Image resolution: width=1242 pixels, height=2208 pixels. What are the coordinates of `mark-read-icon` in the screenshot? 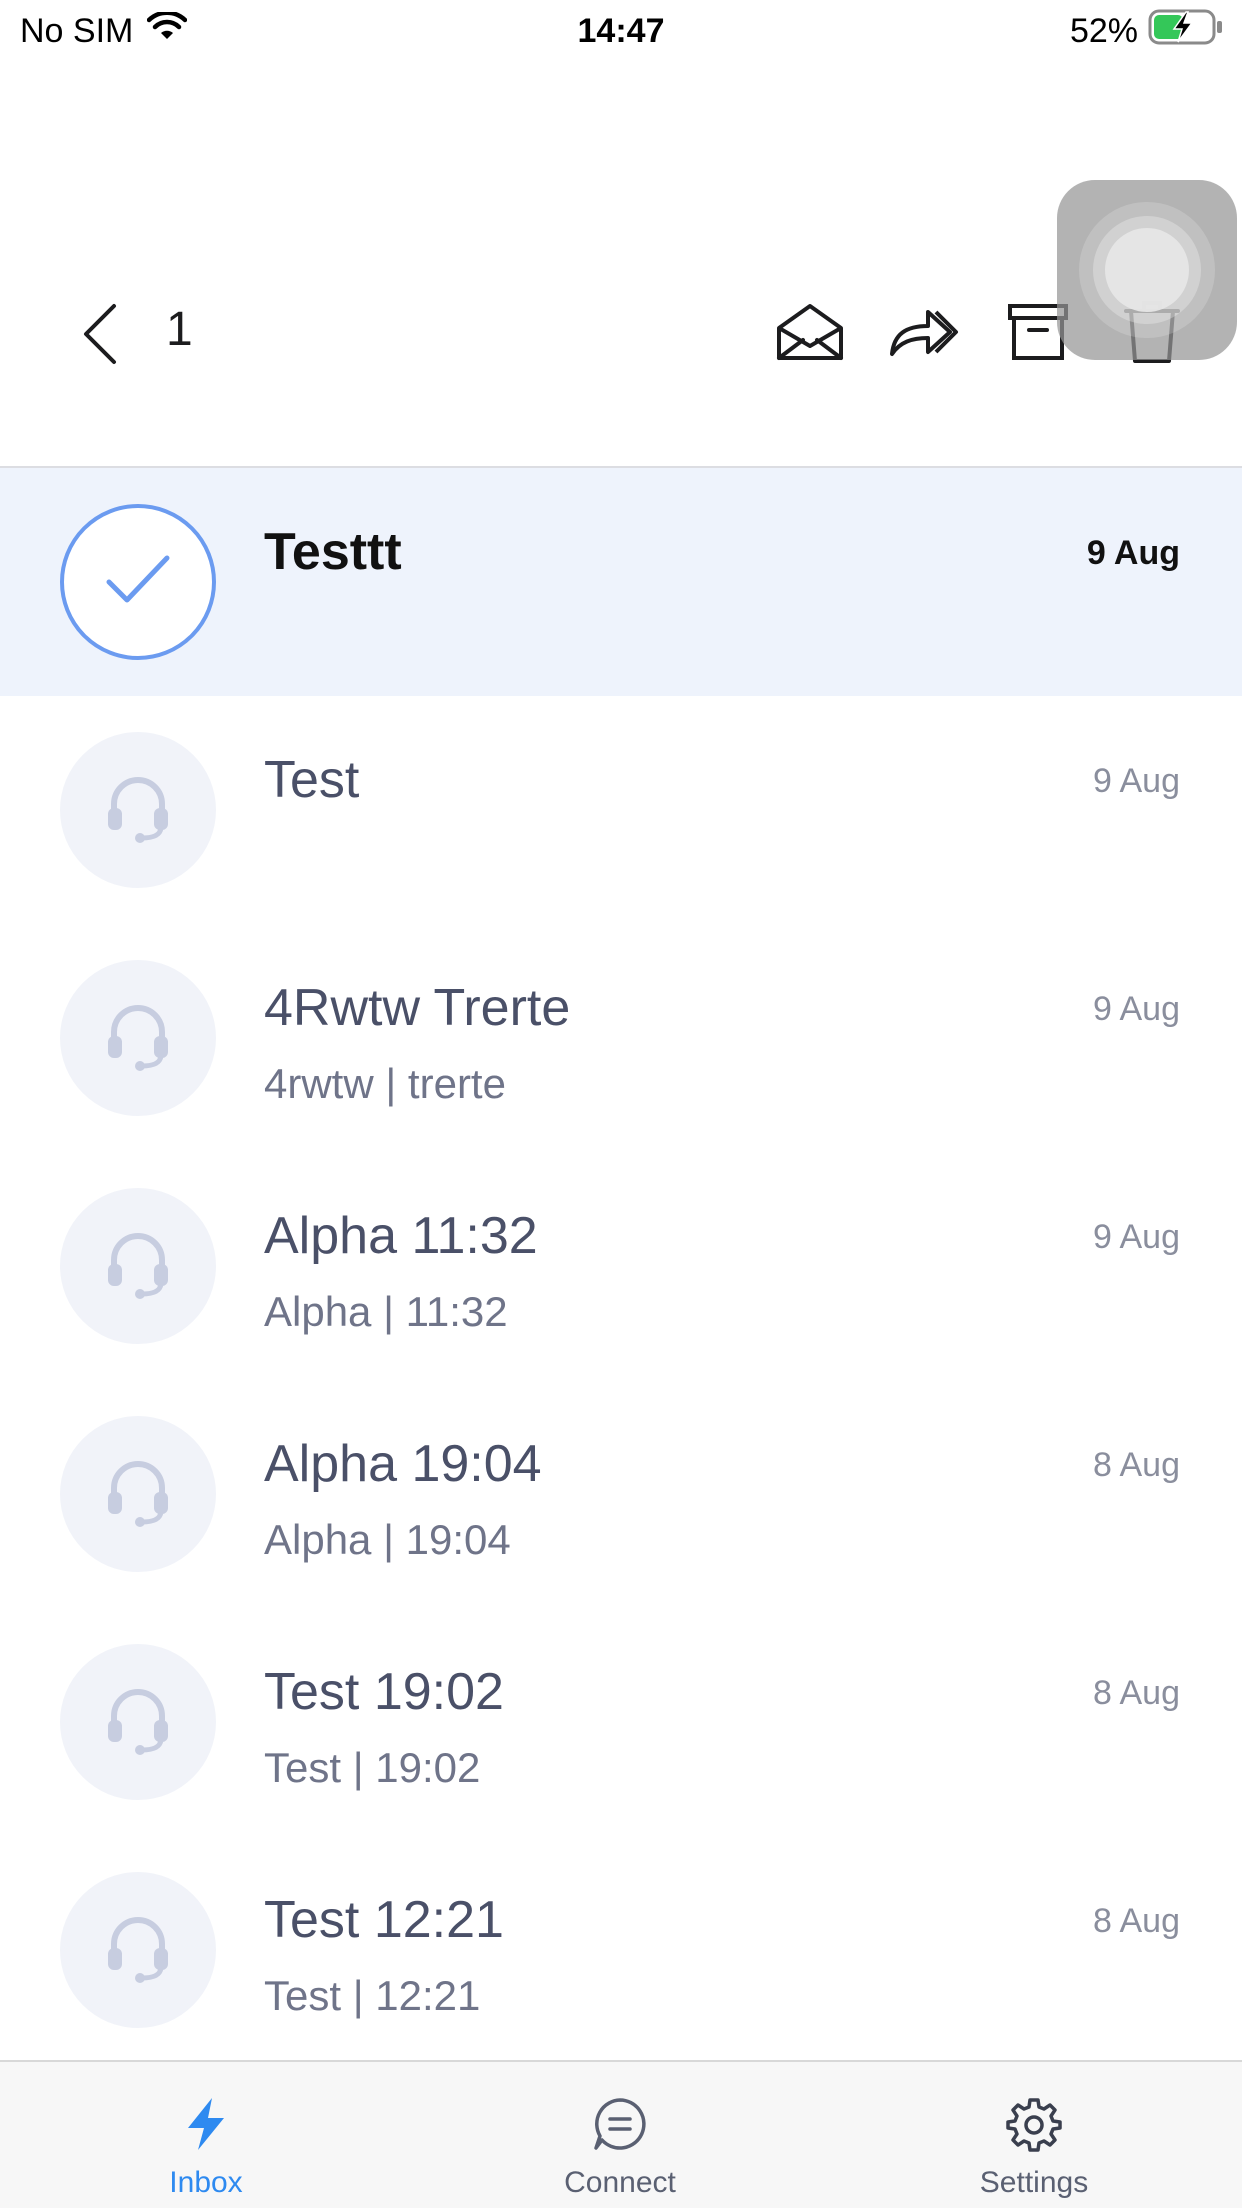 It's located at (810, 332).